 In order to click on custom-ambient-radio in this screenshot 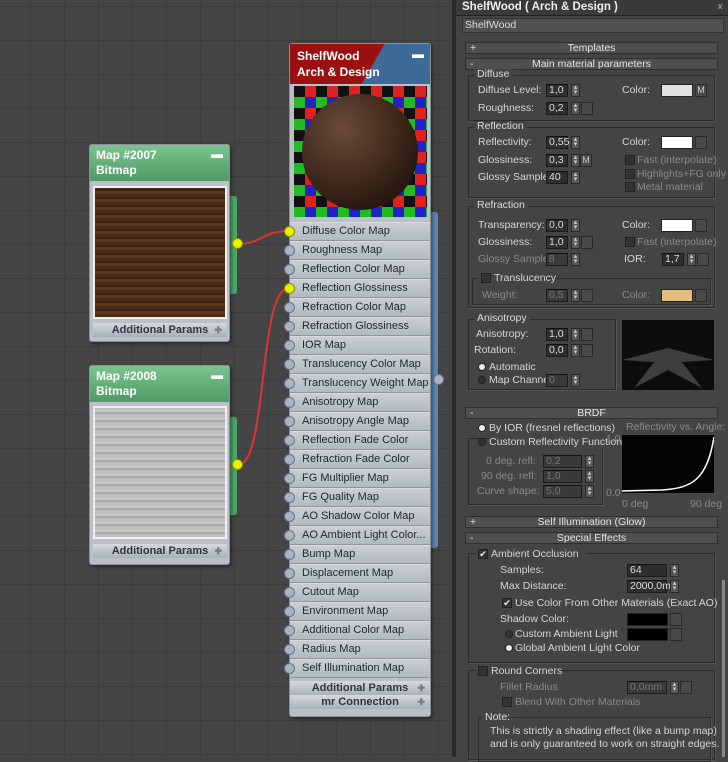, I will do `click(509, 634)`.